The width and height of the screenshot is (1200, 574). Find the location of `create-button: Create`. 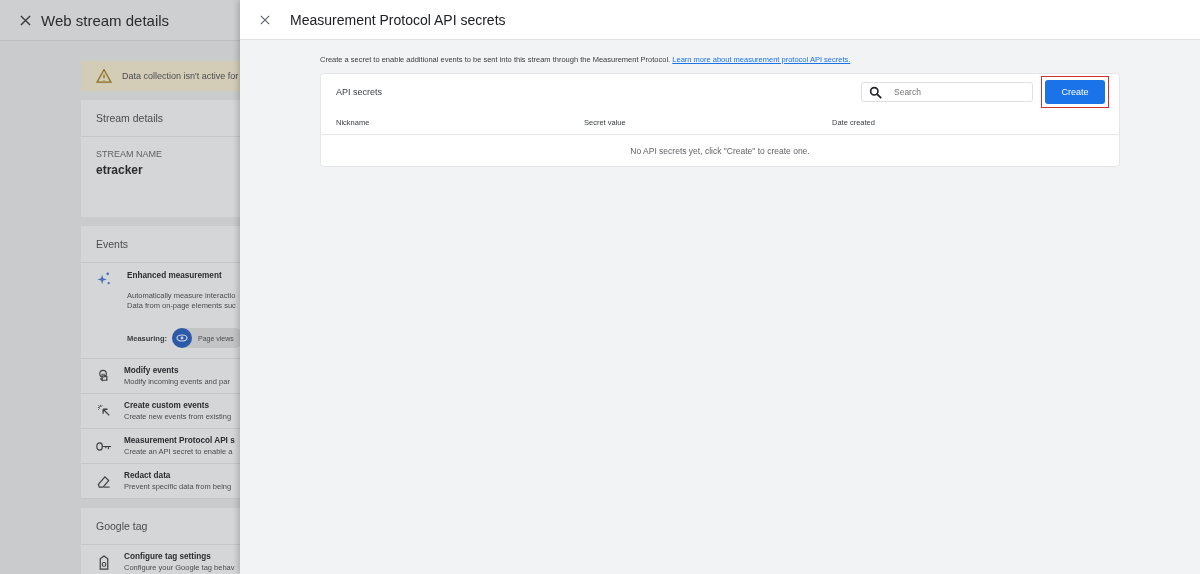

create-button: Create is located at coordinates (1075, 92).